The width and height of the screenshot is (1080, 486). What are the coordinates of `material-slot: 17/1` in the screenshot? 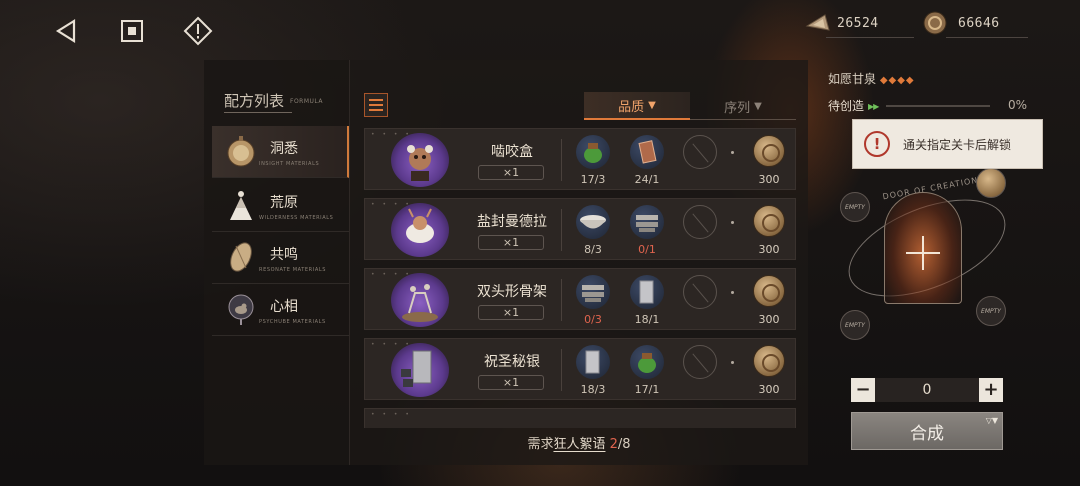 It's located at (647, 371).